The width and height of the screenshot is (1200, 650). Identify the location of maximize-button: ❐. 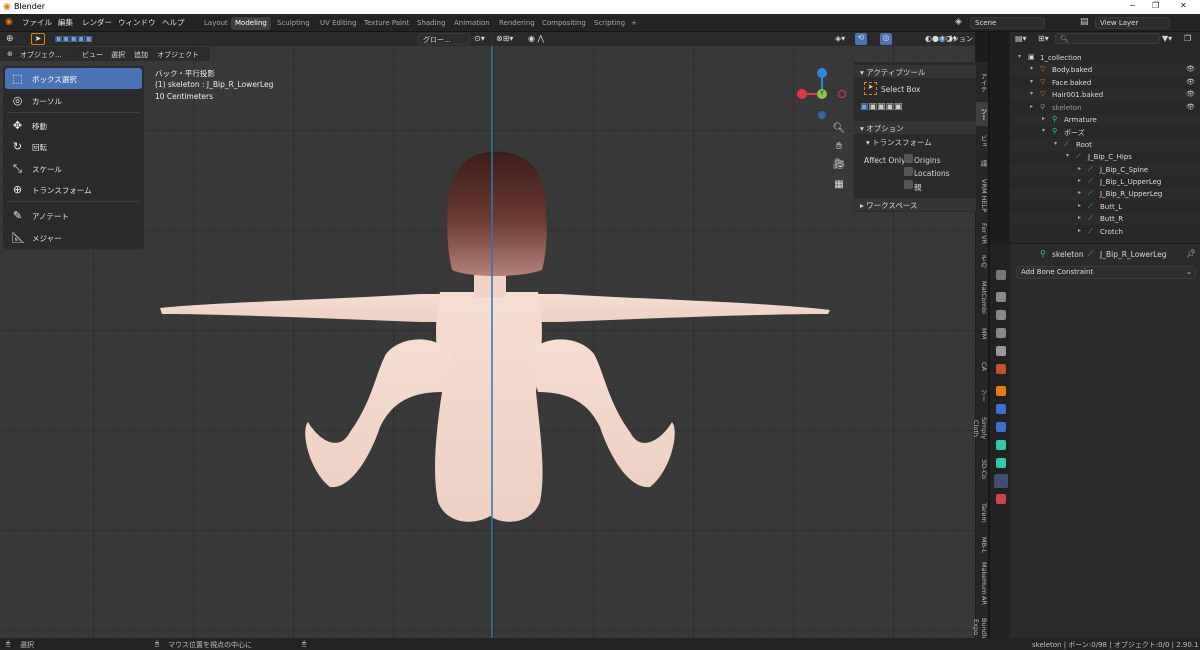
(1155, 5).